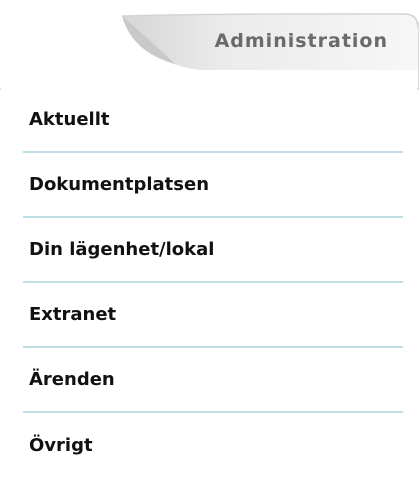  What do you see at coordinates (301, 41) in the screenshot?
I see `admin-tab-title: Administration` at bounding box center [301, 41].